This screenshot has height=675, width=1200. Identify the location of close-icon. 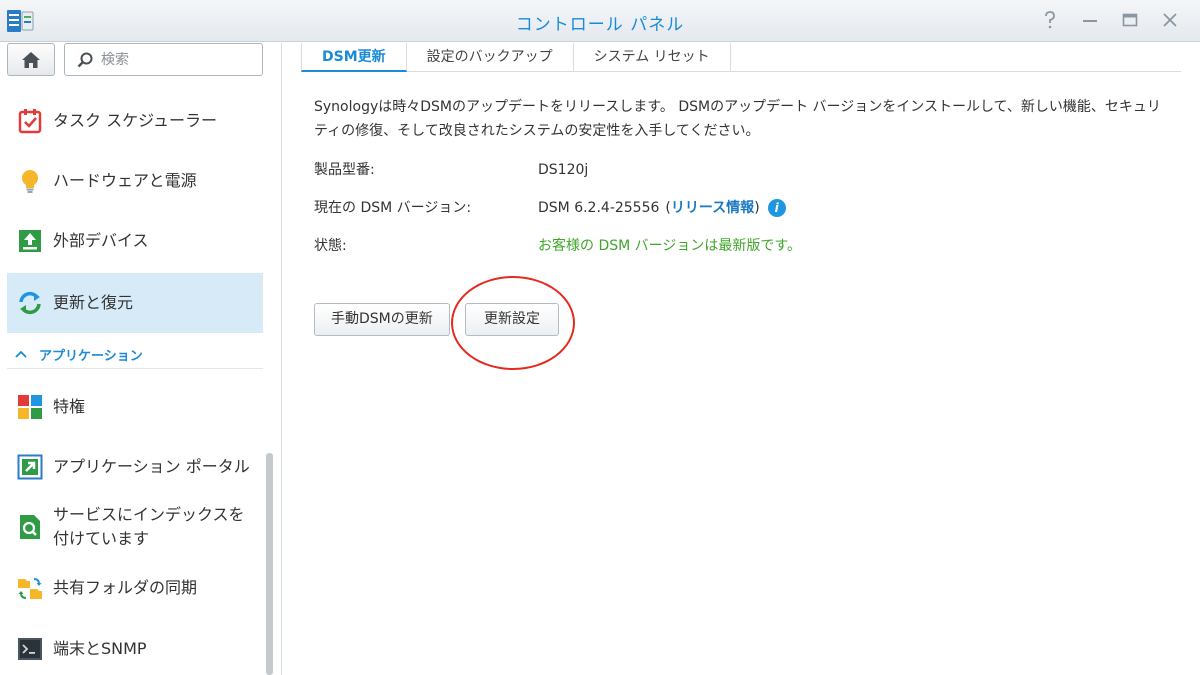
(1170, 20).